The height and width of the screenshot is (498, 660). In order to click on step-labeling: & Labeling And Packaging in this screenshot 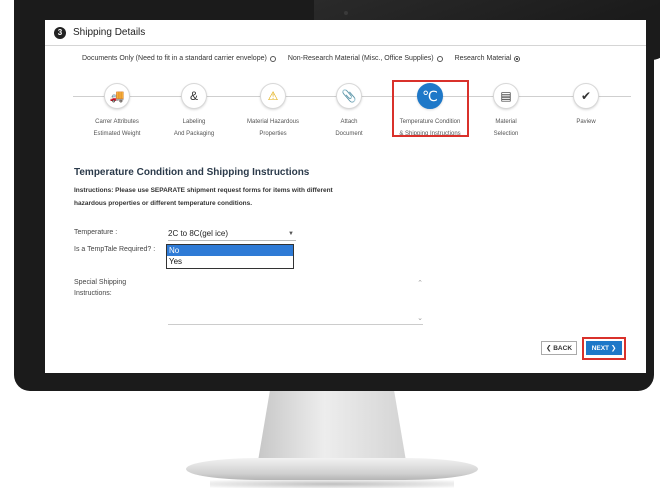, I will do `click(194, 111)`.